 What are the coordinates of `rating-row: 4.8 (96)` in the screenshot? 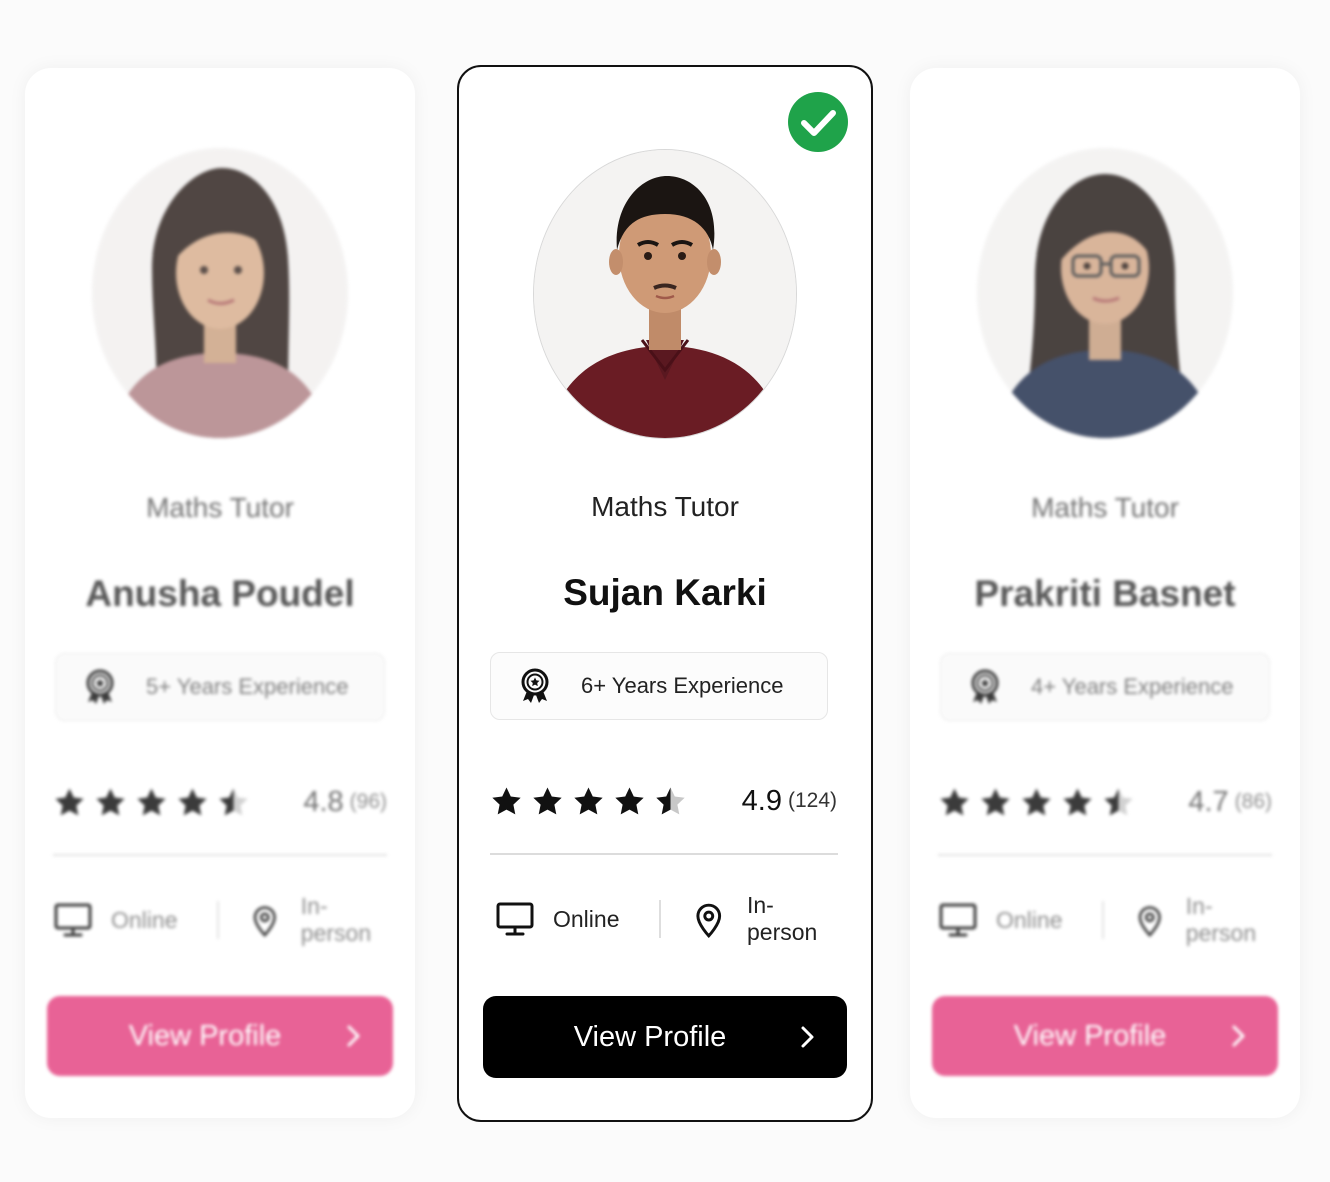 It's located at (220, 802).